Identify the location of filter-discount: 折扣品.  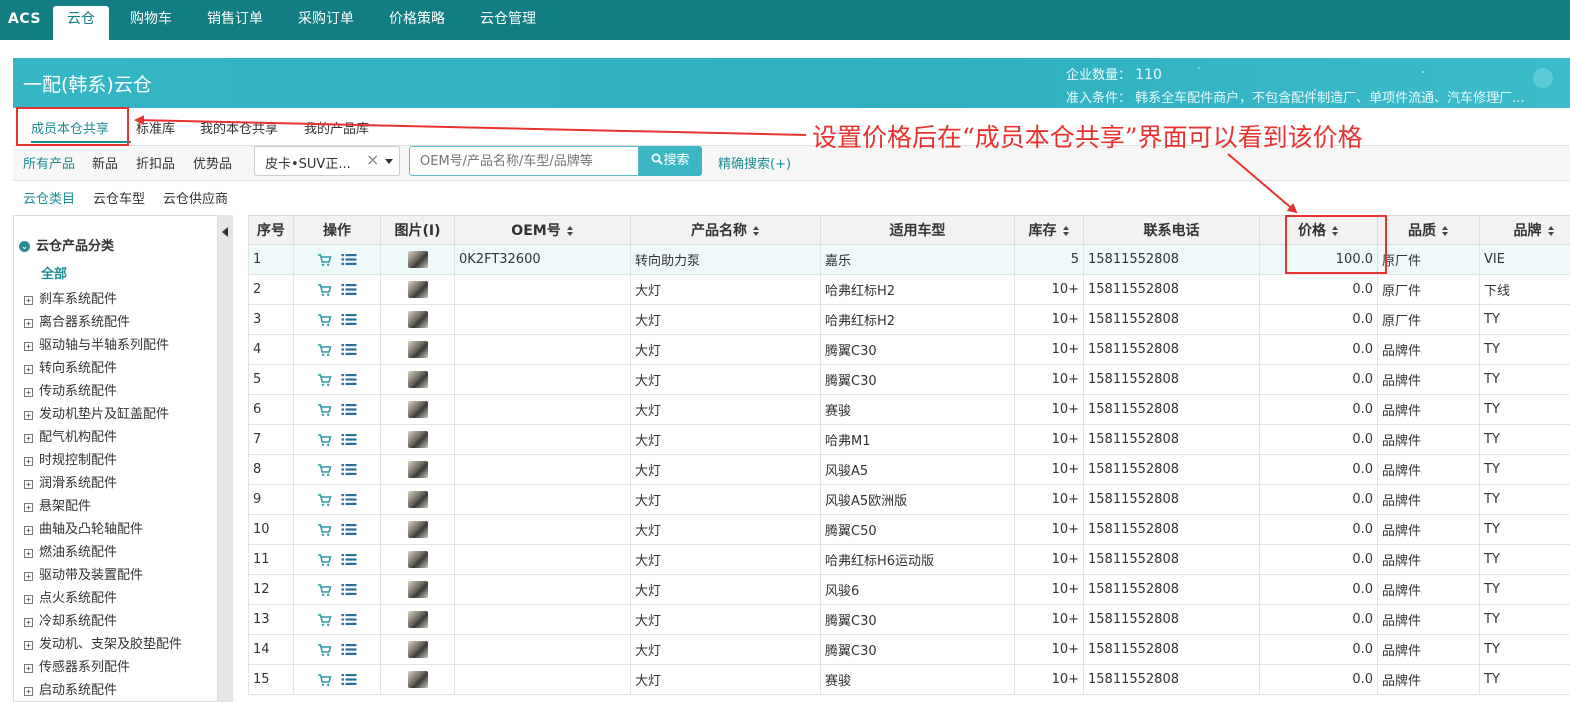
(155, 162).